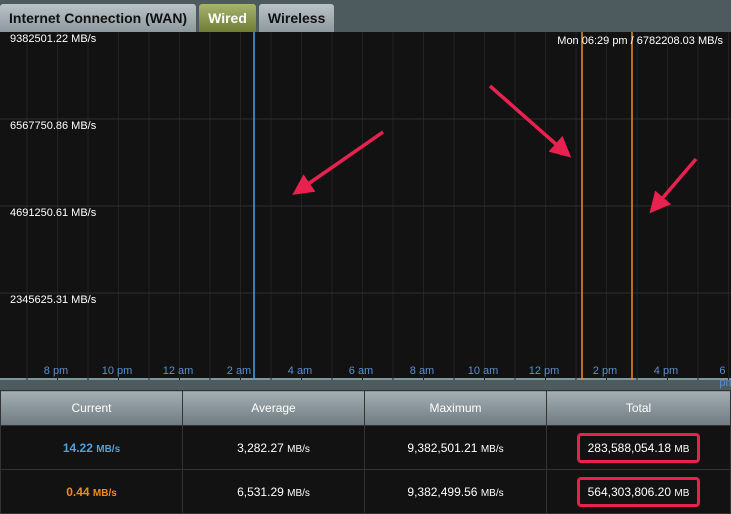  I want to click on x-axis-label: 12 am, so click(178, 371).